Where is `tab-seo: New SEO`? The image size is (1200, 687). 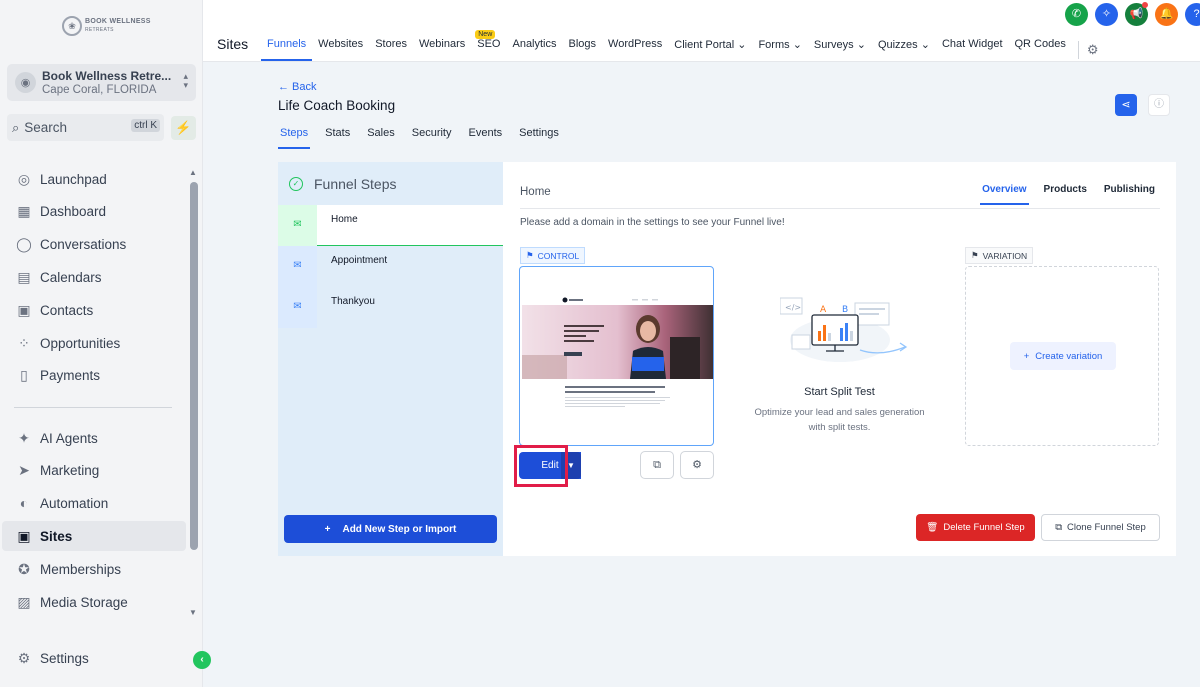 tab-seo: New SEO is located at coordinates (488, 45).